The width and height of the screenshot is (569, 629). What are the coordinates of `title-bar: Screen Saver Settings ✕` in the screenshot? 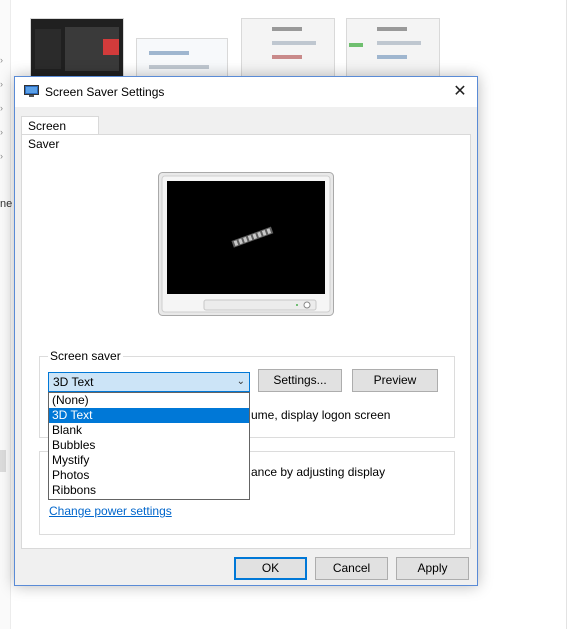 It's located at (246, 92).